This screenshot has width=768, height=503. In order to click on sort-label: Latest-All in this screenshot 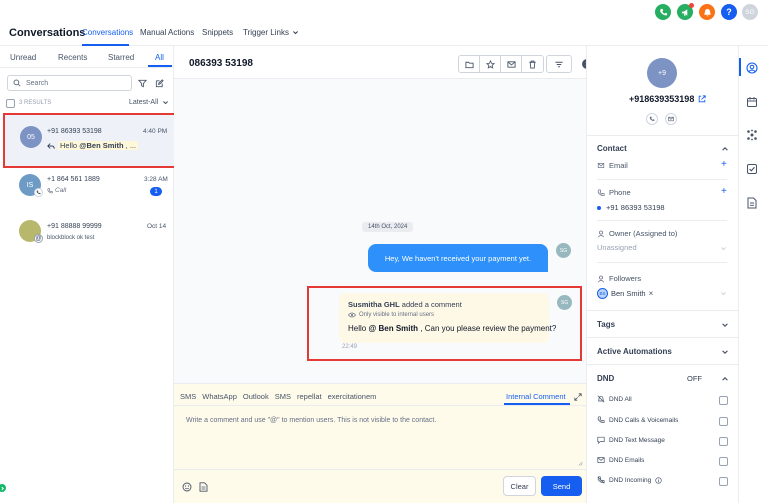, I will do `click(144, 102)`.